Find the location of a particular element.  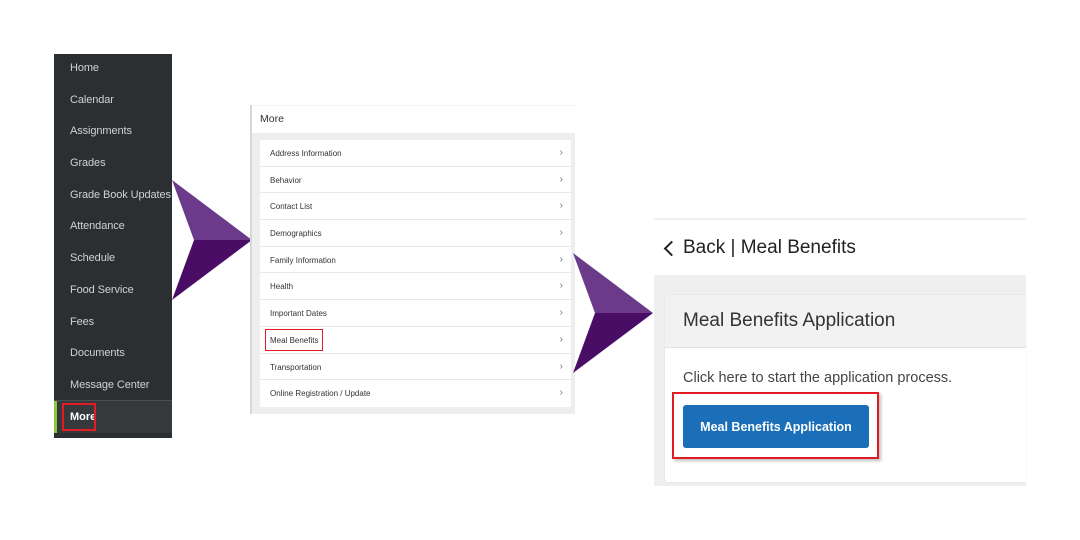

sidebar-item-fees: Fees is located at coordinates (82, 322).